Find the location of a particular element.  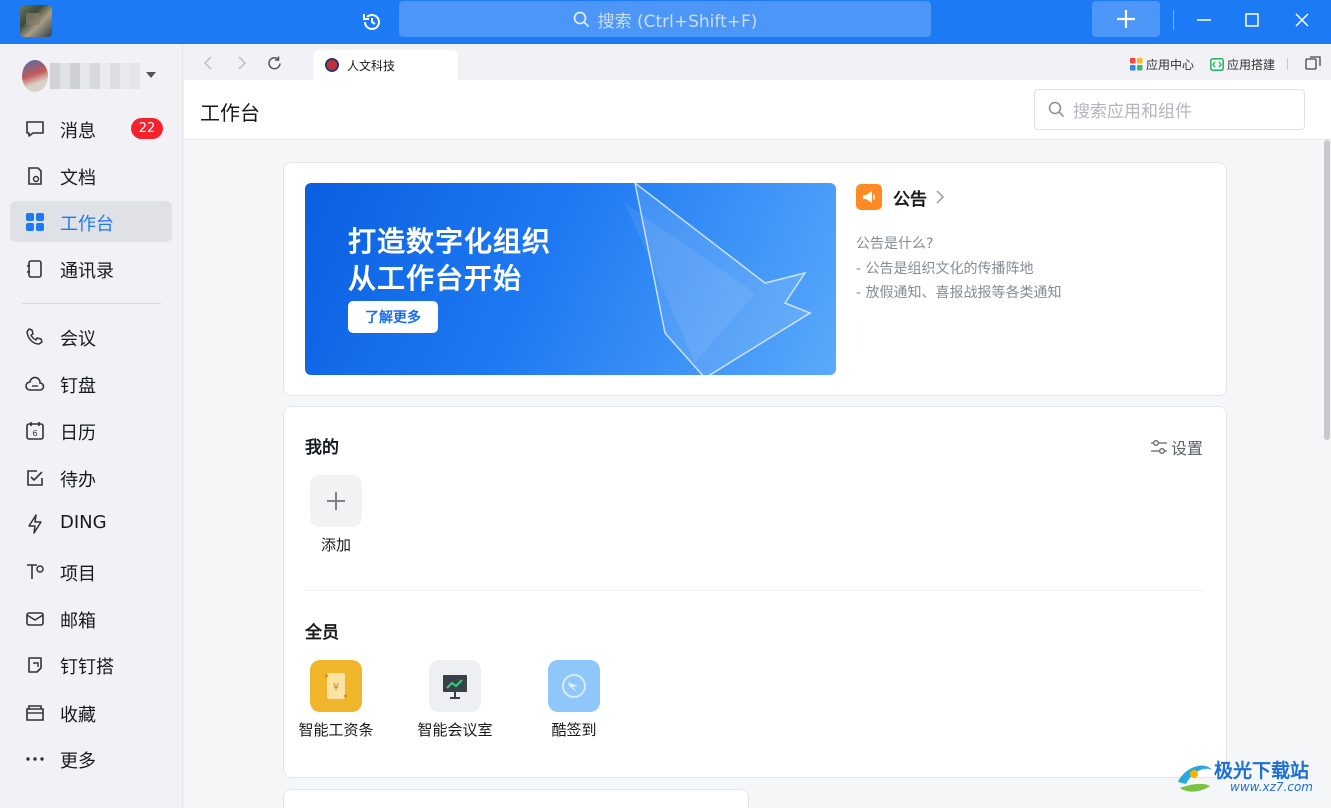

payslip-icon: ¥ is located at coordinates (336, 686).